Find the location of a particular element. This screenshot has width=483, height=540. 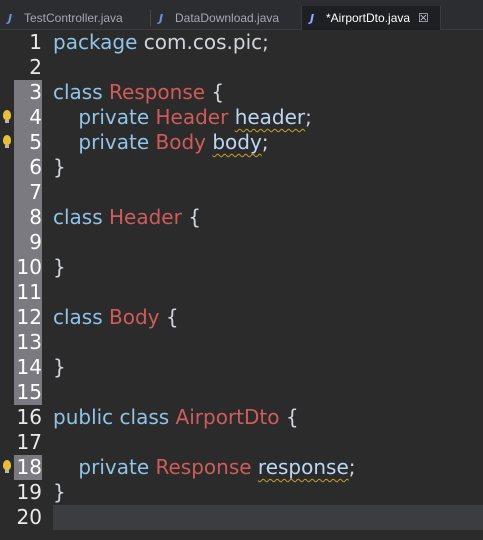

code-line: 9 is located at coordinates (241, 242).